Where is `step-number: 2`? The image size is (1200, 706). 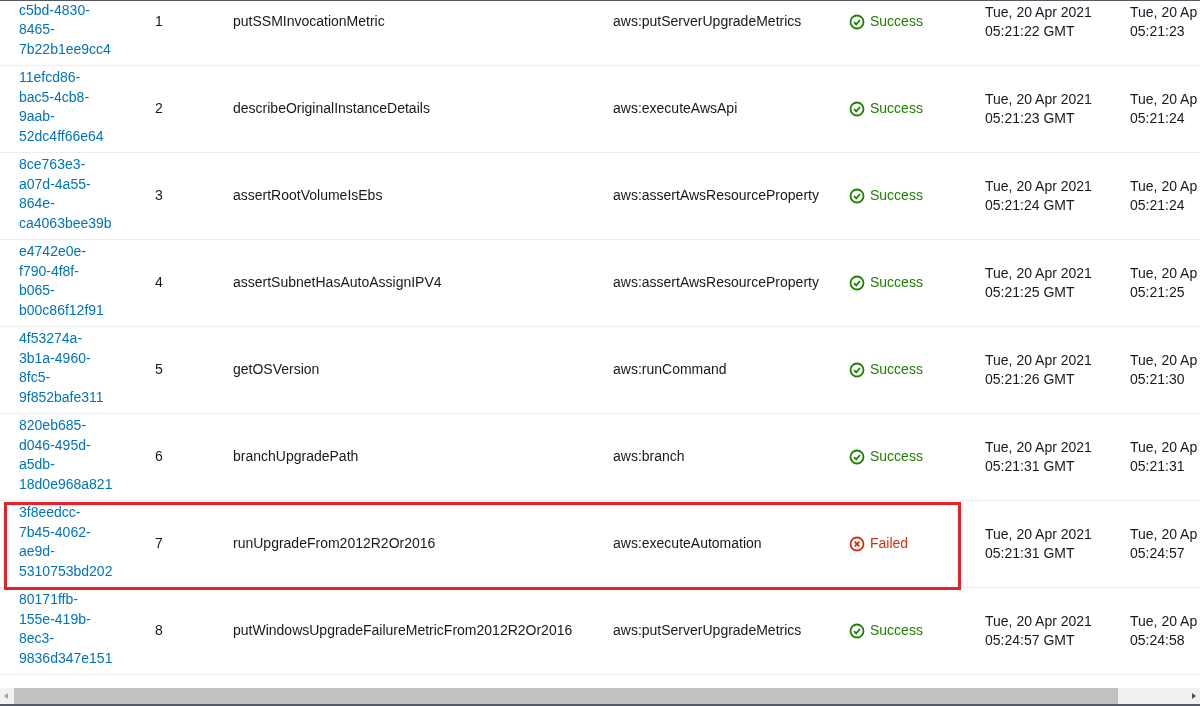 step-number: 2 is located at coordinates (159, 109).